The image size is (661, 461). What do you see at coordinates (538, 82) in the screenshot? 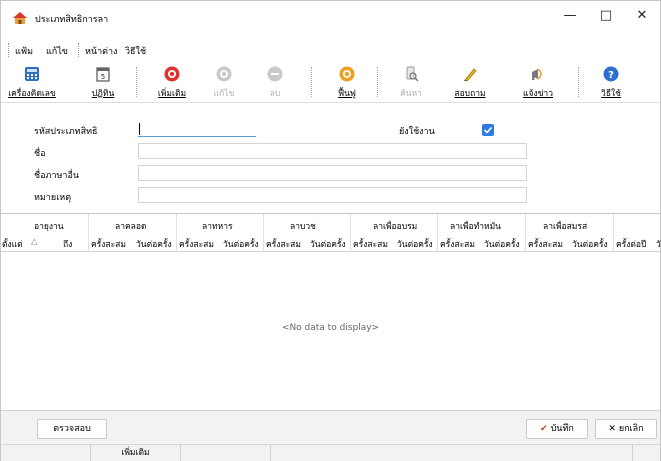
I see `notify-button: แจ้งข่าว` at bounding box center [538, 82].